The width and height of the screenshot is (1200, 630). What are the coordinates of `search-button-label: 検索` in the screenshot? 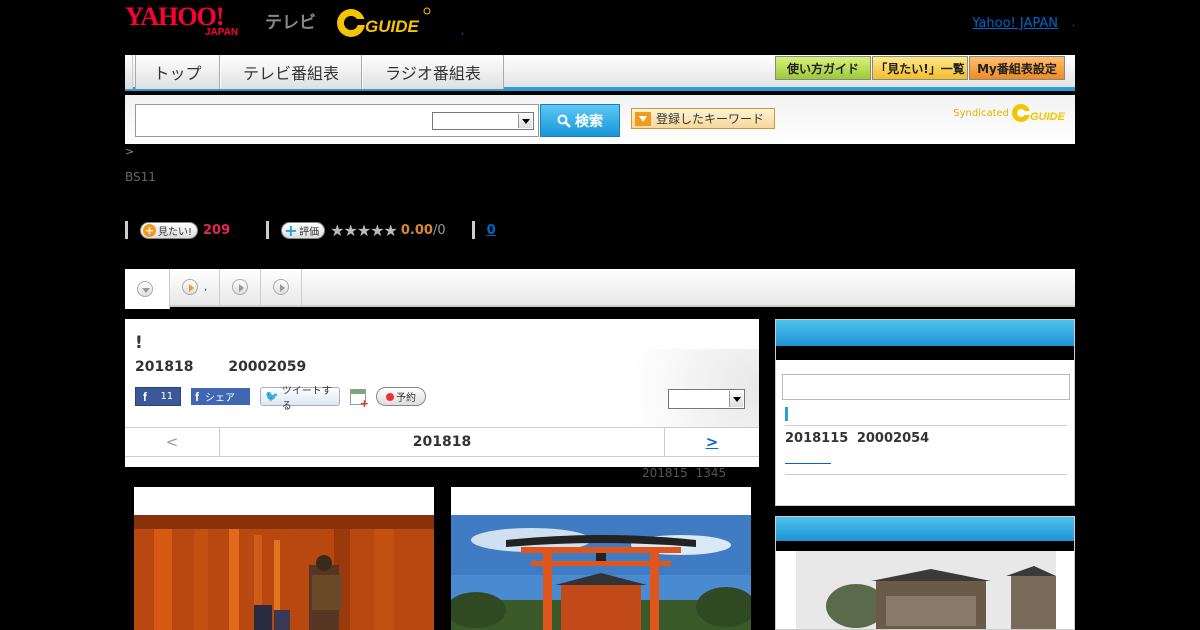 It's located at (589, 121).